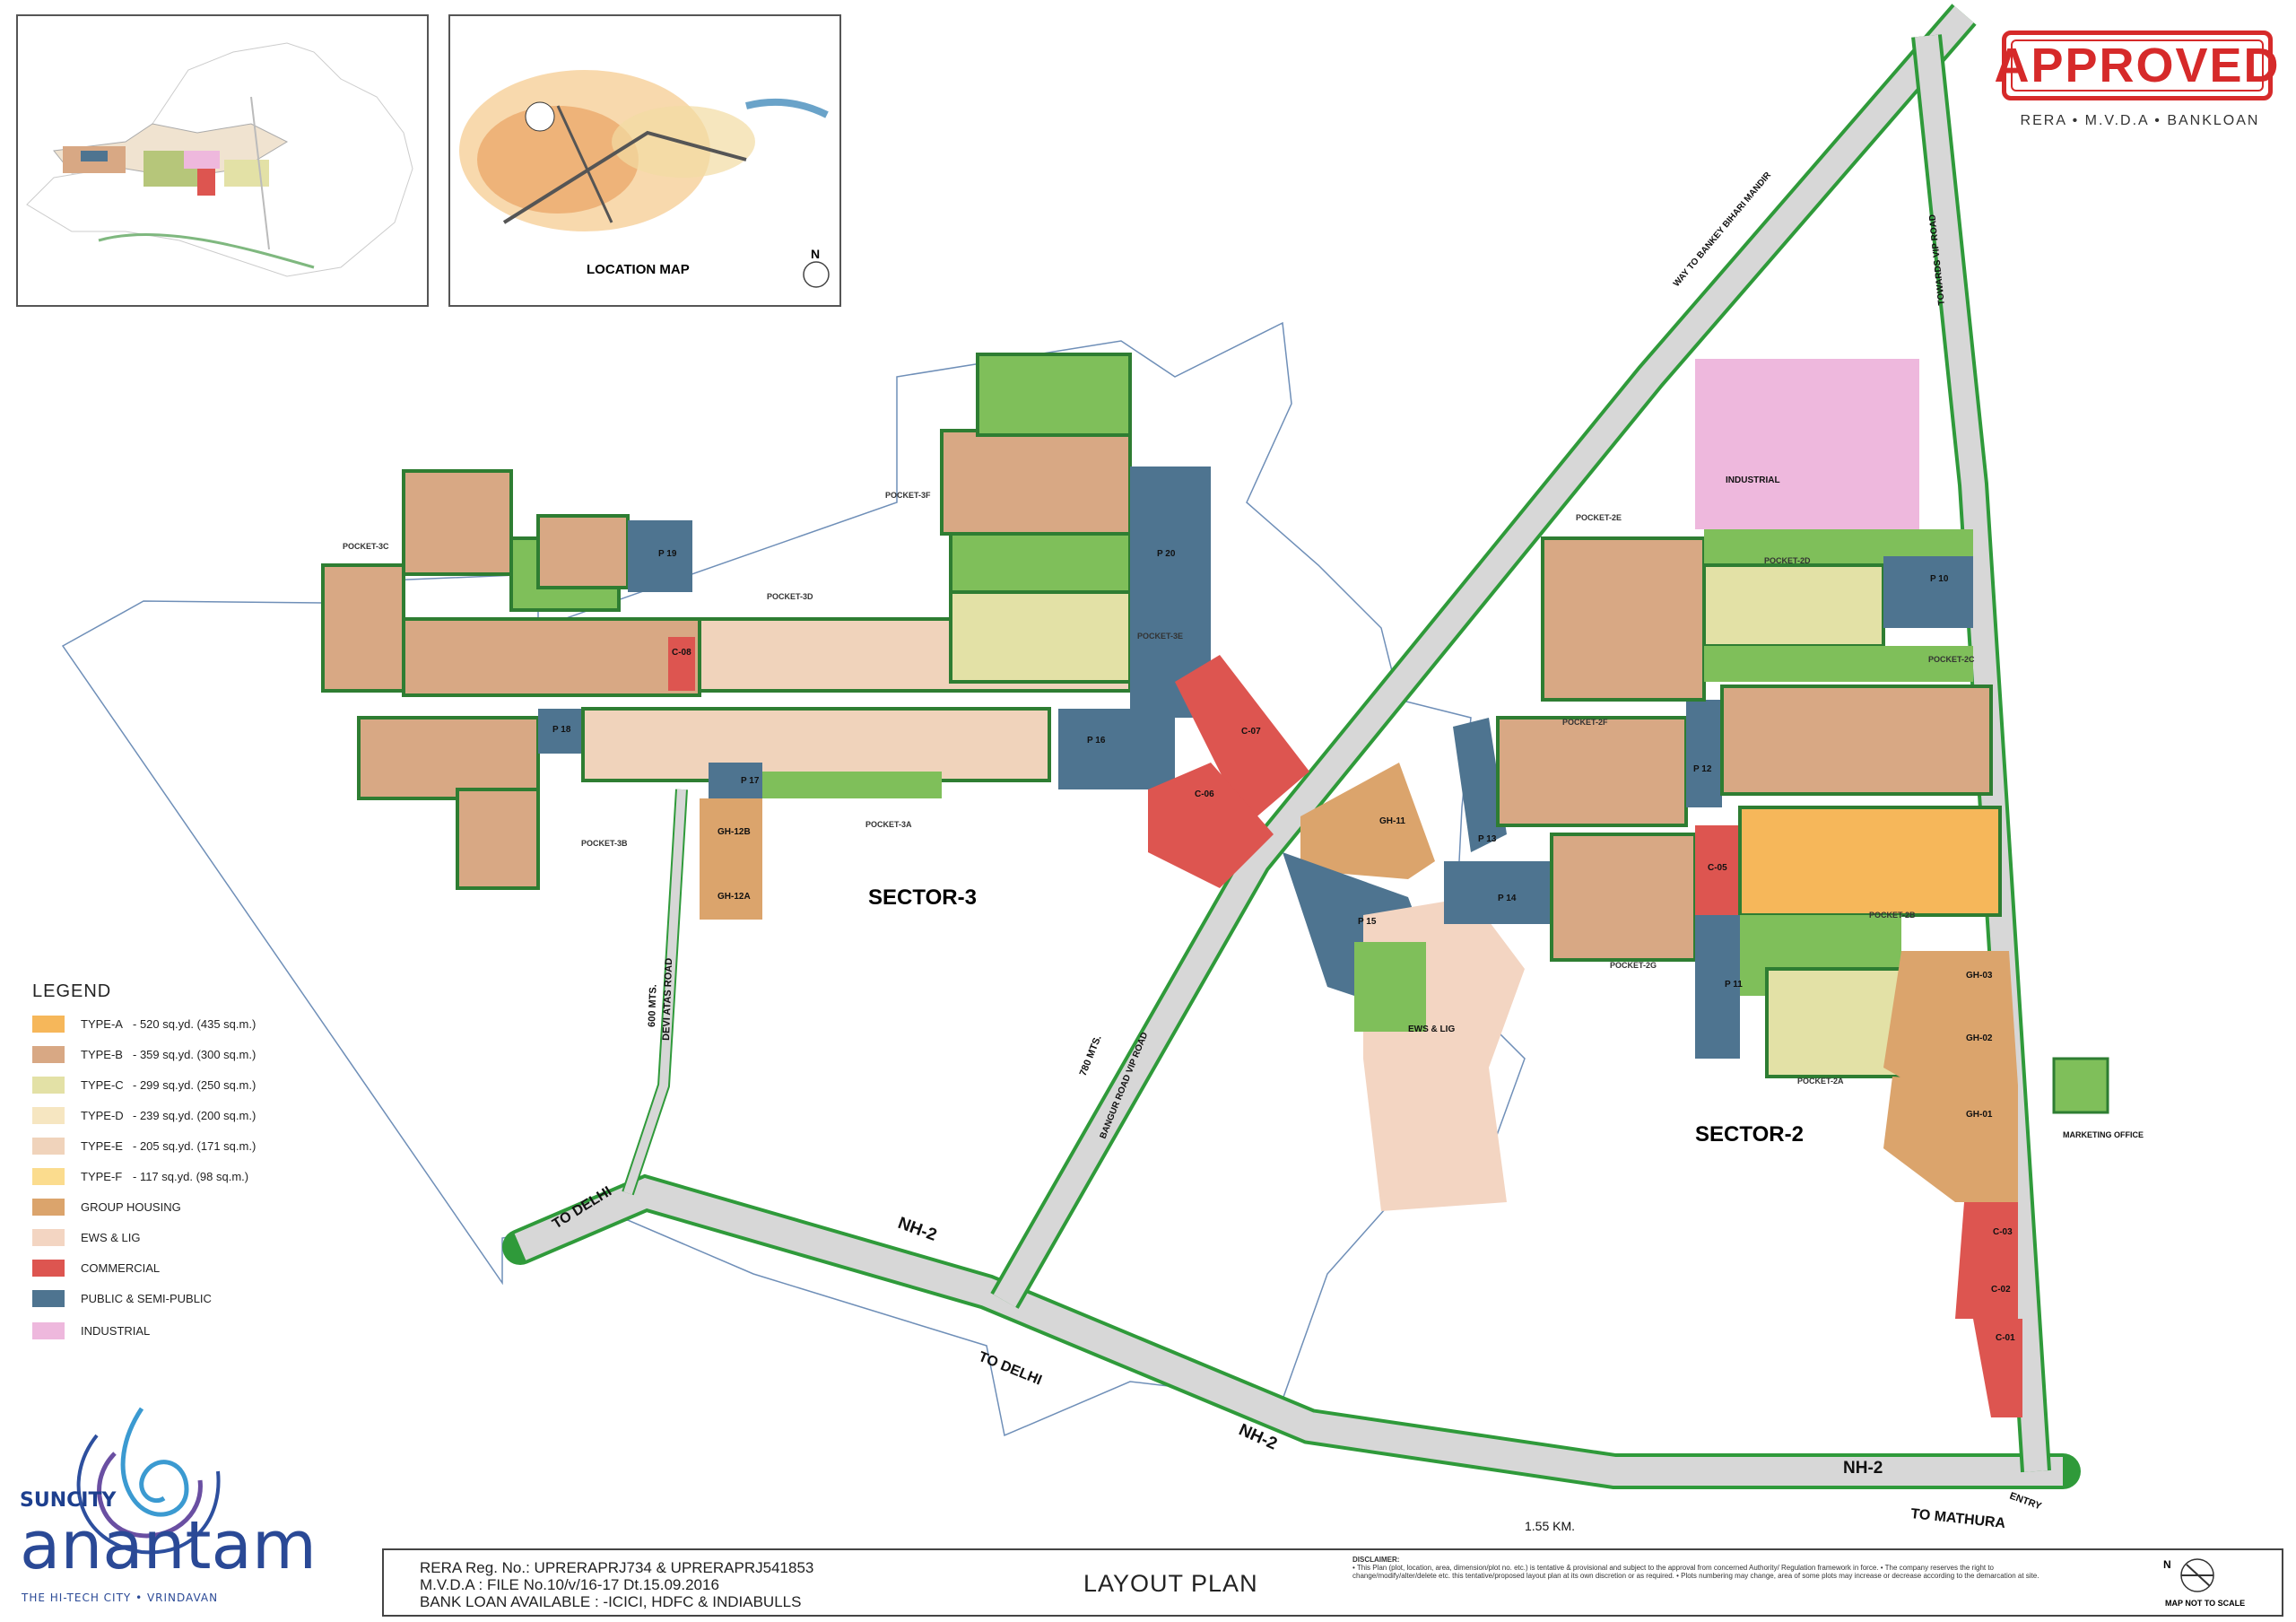 The height and width of the screenshot is (1622, 2296). What do you see at coordinates (1717, 868) in the screenshot?
I see `plot-label: C-05` at bounding box center [1717, 868].